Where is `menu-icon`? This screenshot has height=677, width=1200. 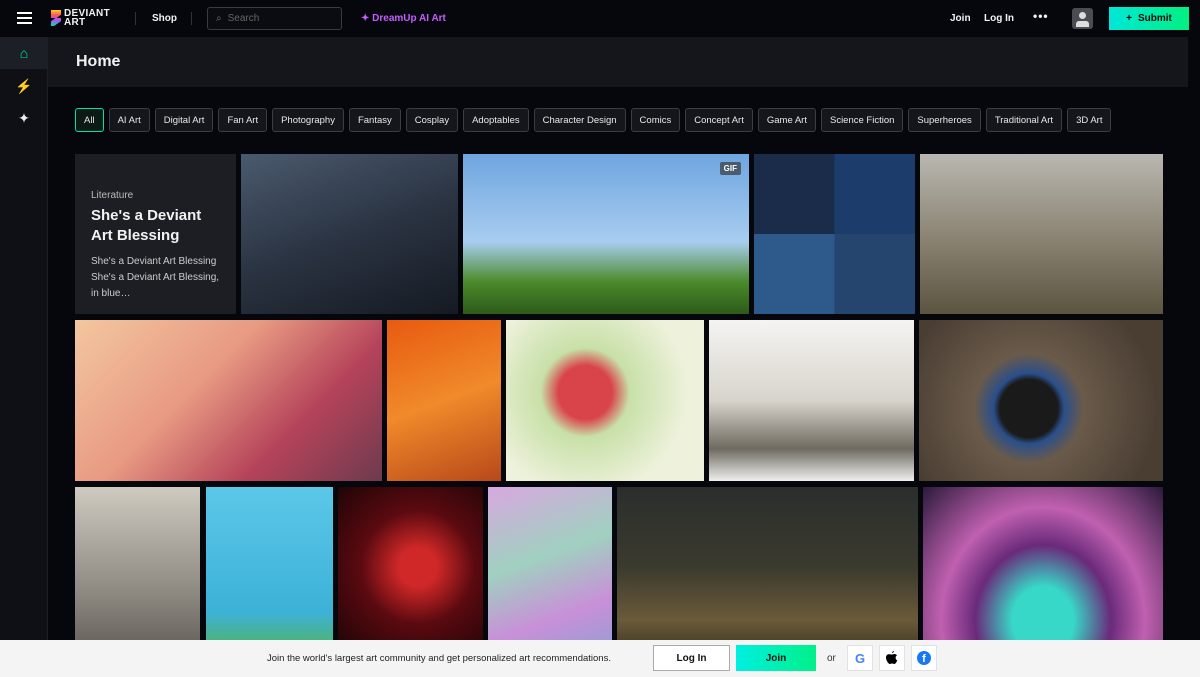 menu-icon is located at coordinates (24, 18).